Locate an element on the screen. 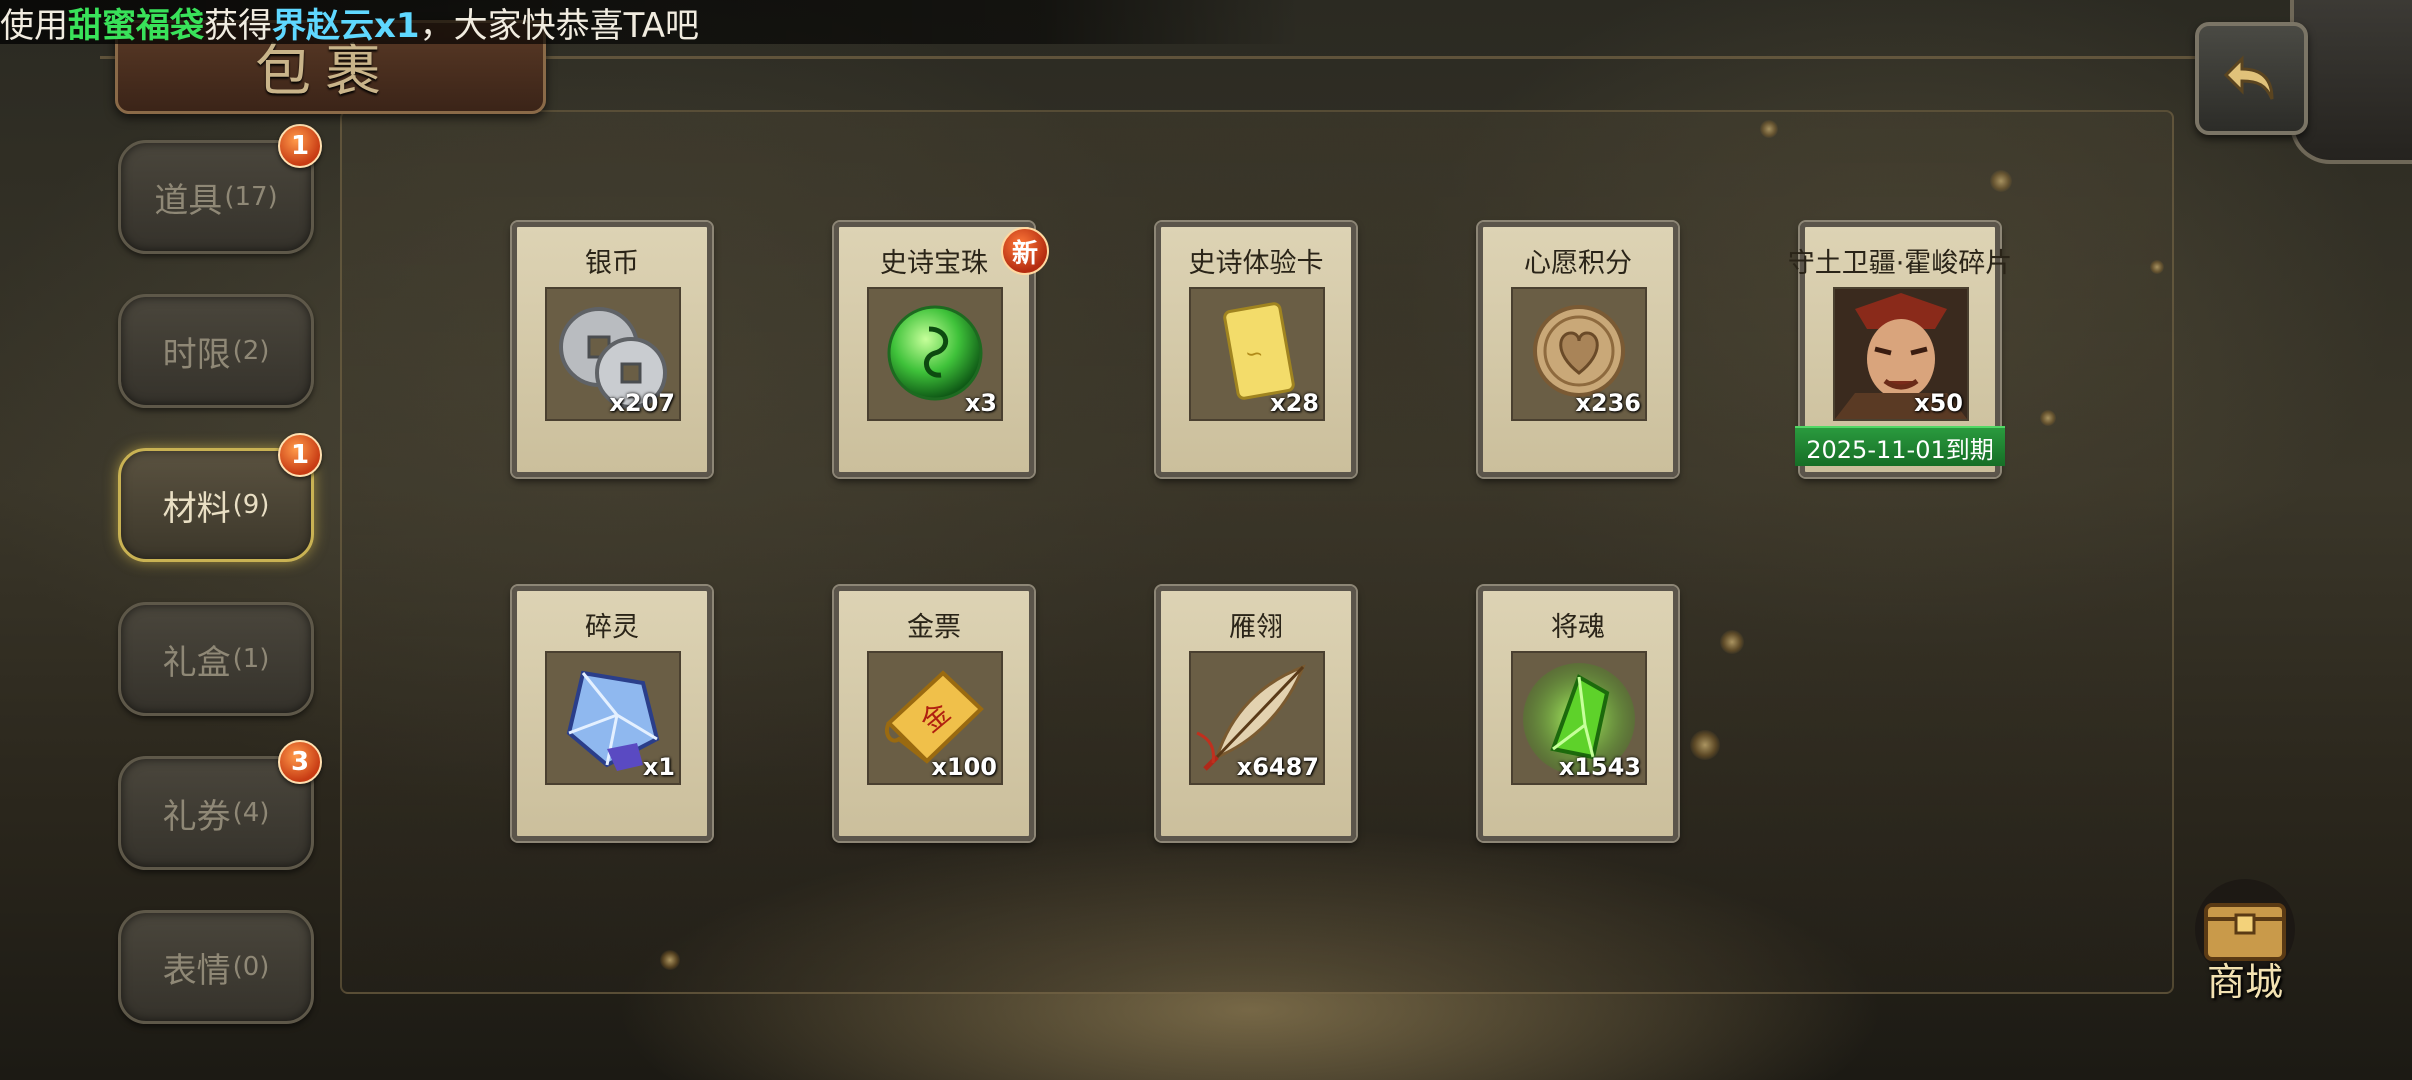 This screenshot has height=1080, width=2412. item-quantity: x50 is located at coordinates (1938, 403).